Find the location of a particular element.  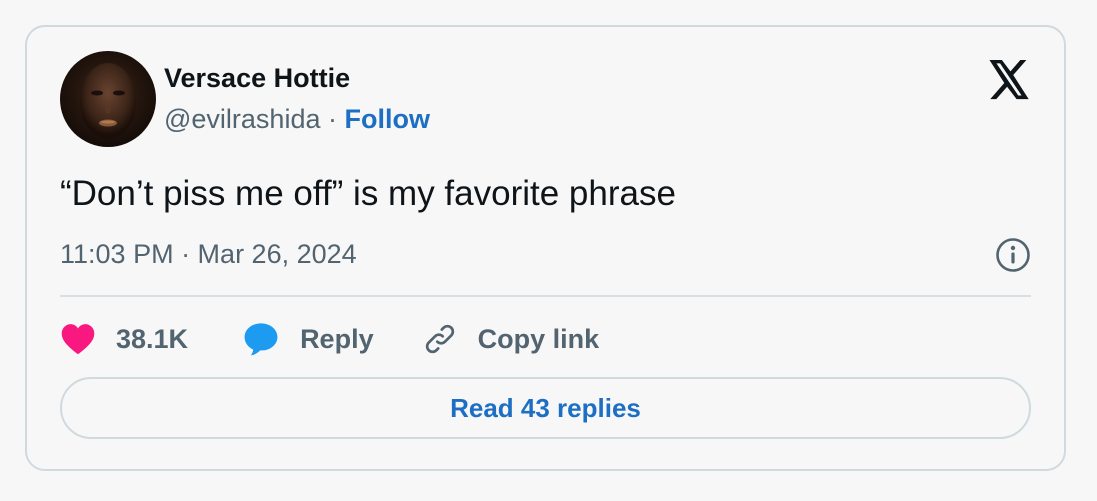

handle-row: @evilrashida · Follow is located at coordinates (297, 119).